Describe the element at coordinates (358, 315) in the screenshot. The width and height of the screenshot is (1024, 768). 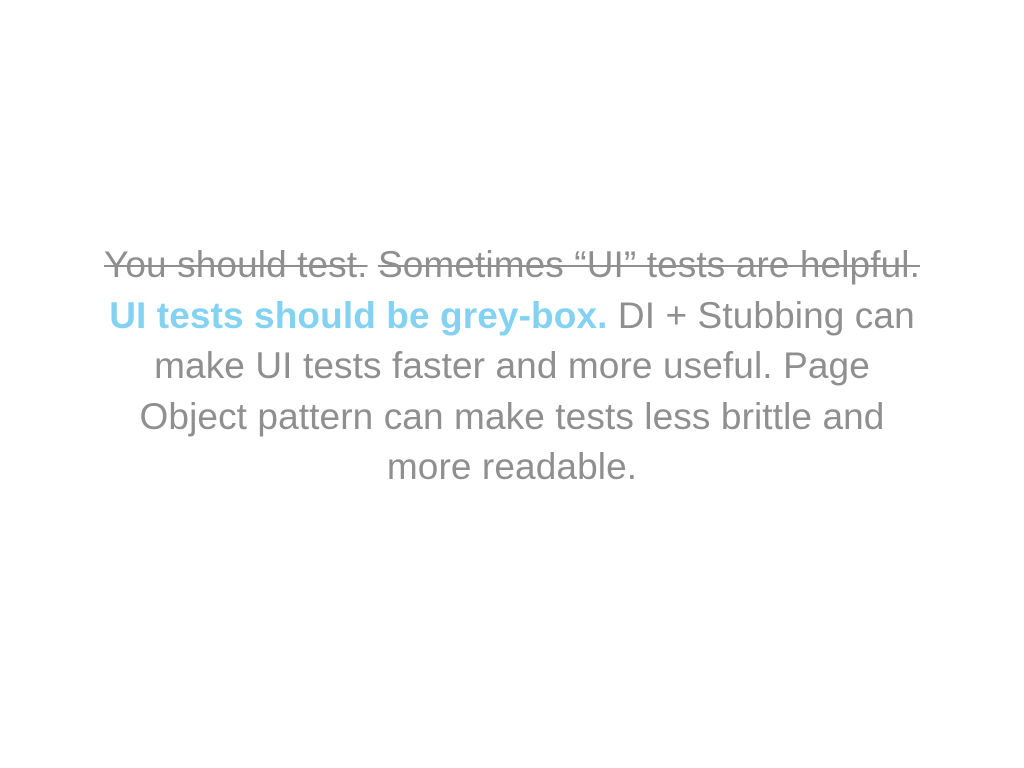
I see `highlighted-sentence-grey-box: UI tests should be grey-box.` at that location.